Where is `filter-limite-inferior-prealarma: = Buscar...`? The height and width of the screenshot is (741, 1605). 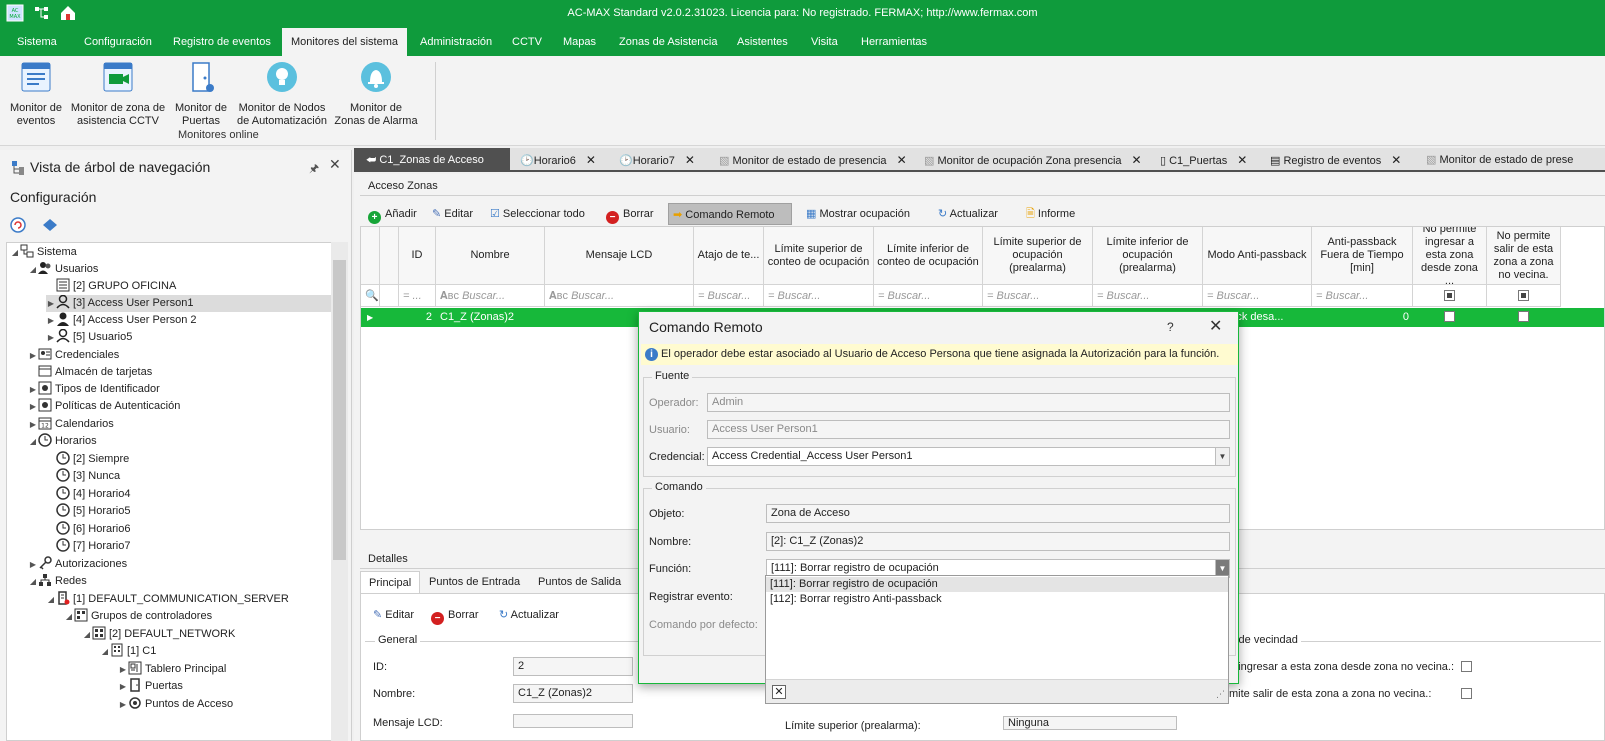 filter-limite-inferior-prealarma: = Buscar... is located at coordinates (1148, 296).